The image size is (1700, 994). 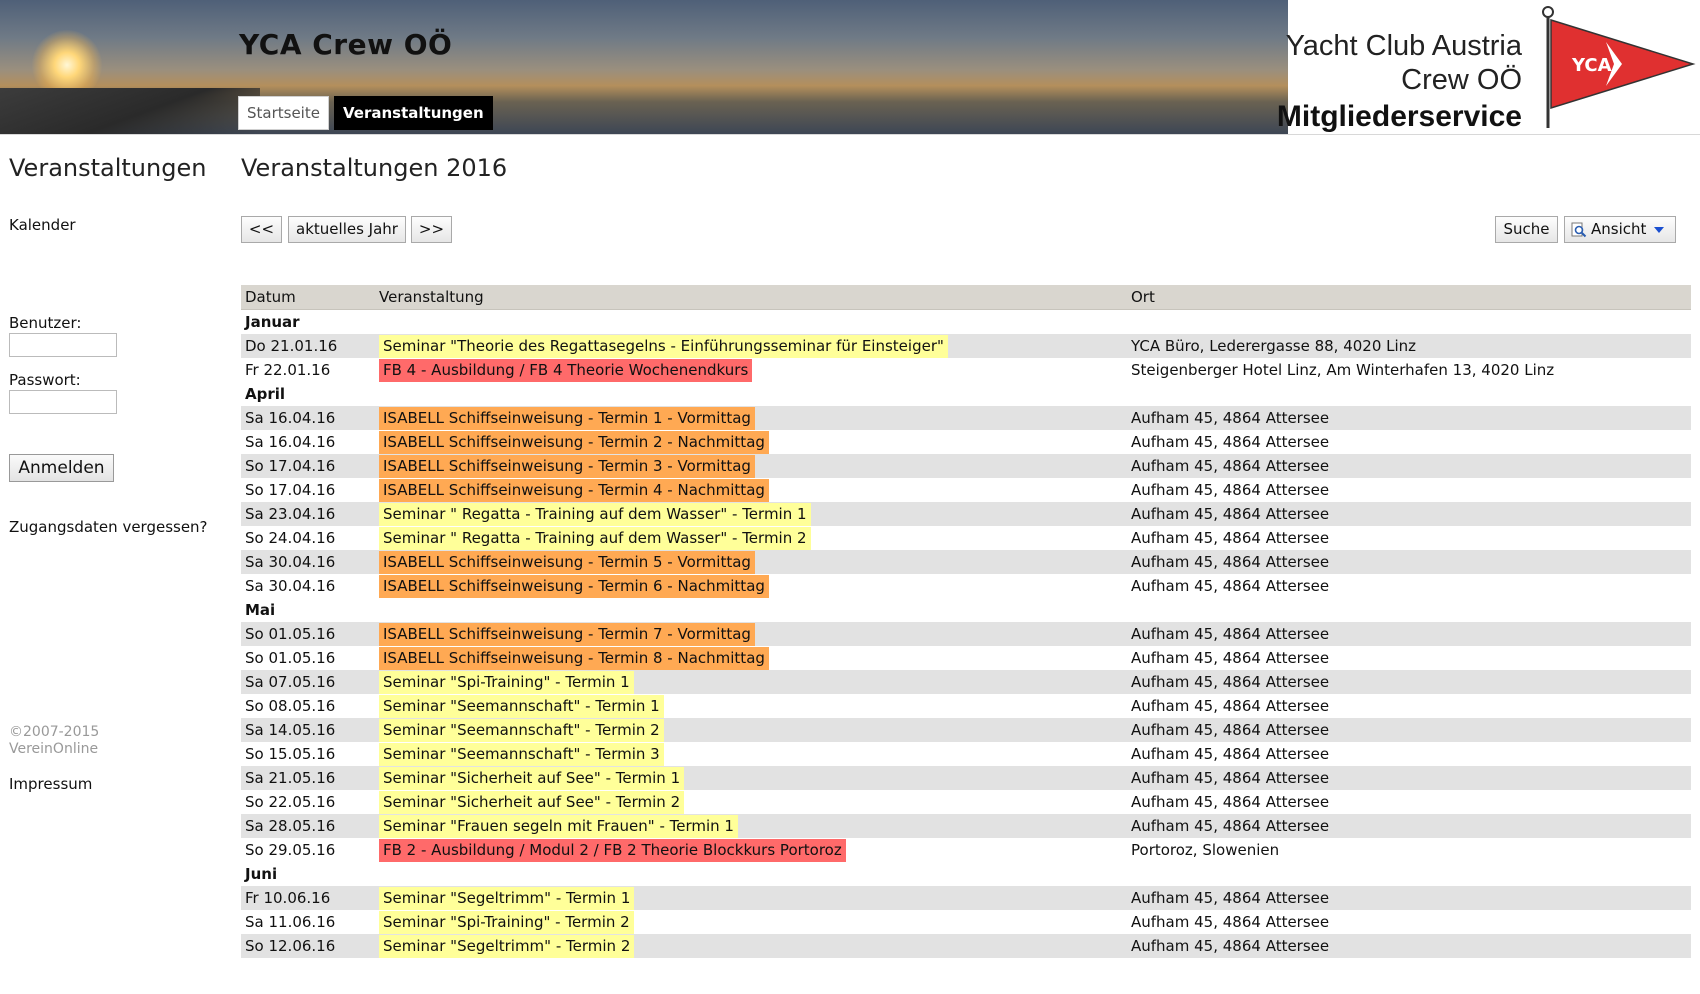 What do you see at coordinates (1399, 116) in the screenshot?
I see `logo-member-service: Mitgliederservice` at bounding box center [1399, 116].